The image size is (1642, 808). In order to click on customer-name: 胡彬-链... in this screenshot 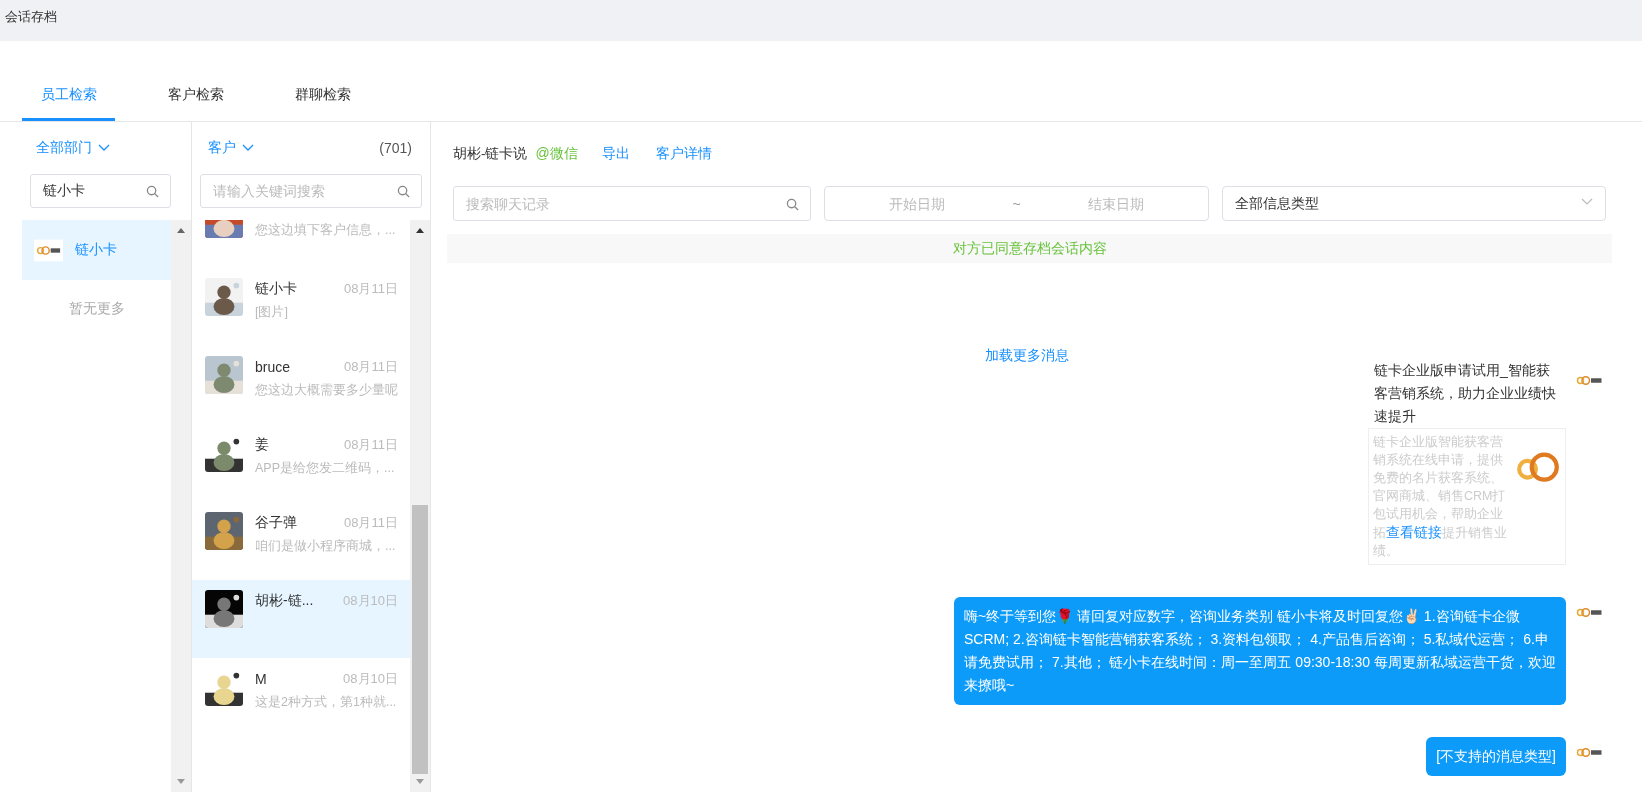, I will do `click(284, 601)`.